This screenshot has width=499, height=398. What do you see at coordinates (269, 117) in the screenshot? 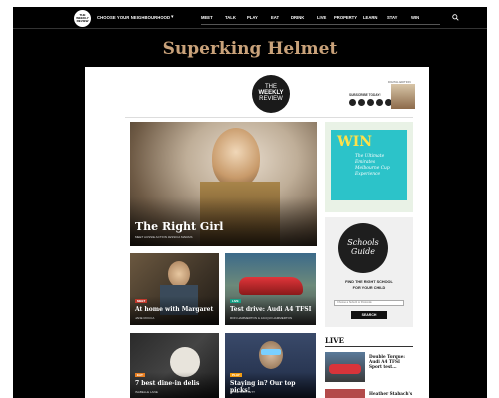
I see `header-divider` at bounding box center [269, 117].